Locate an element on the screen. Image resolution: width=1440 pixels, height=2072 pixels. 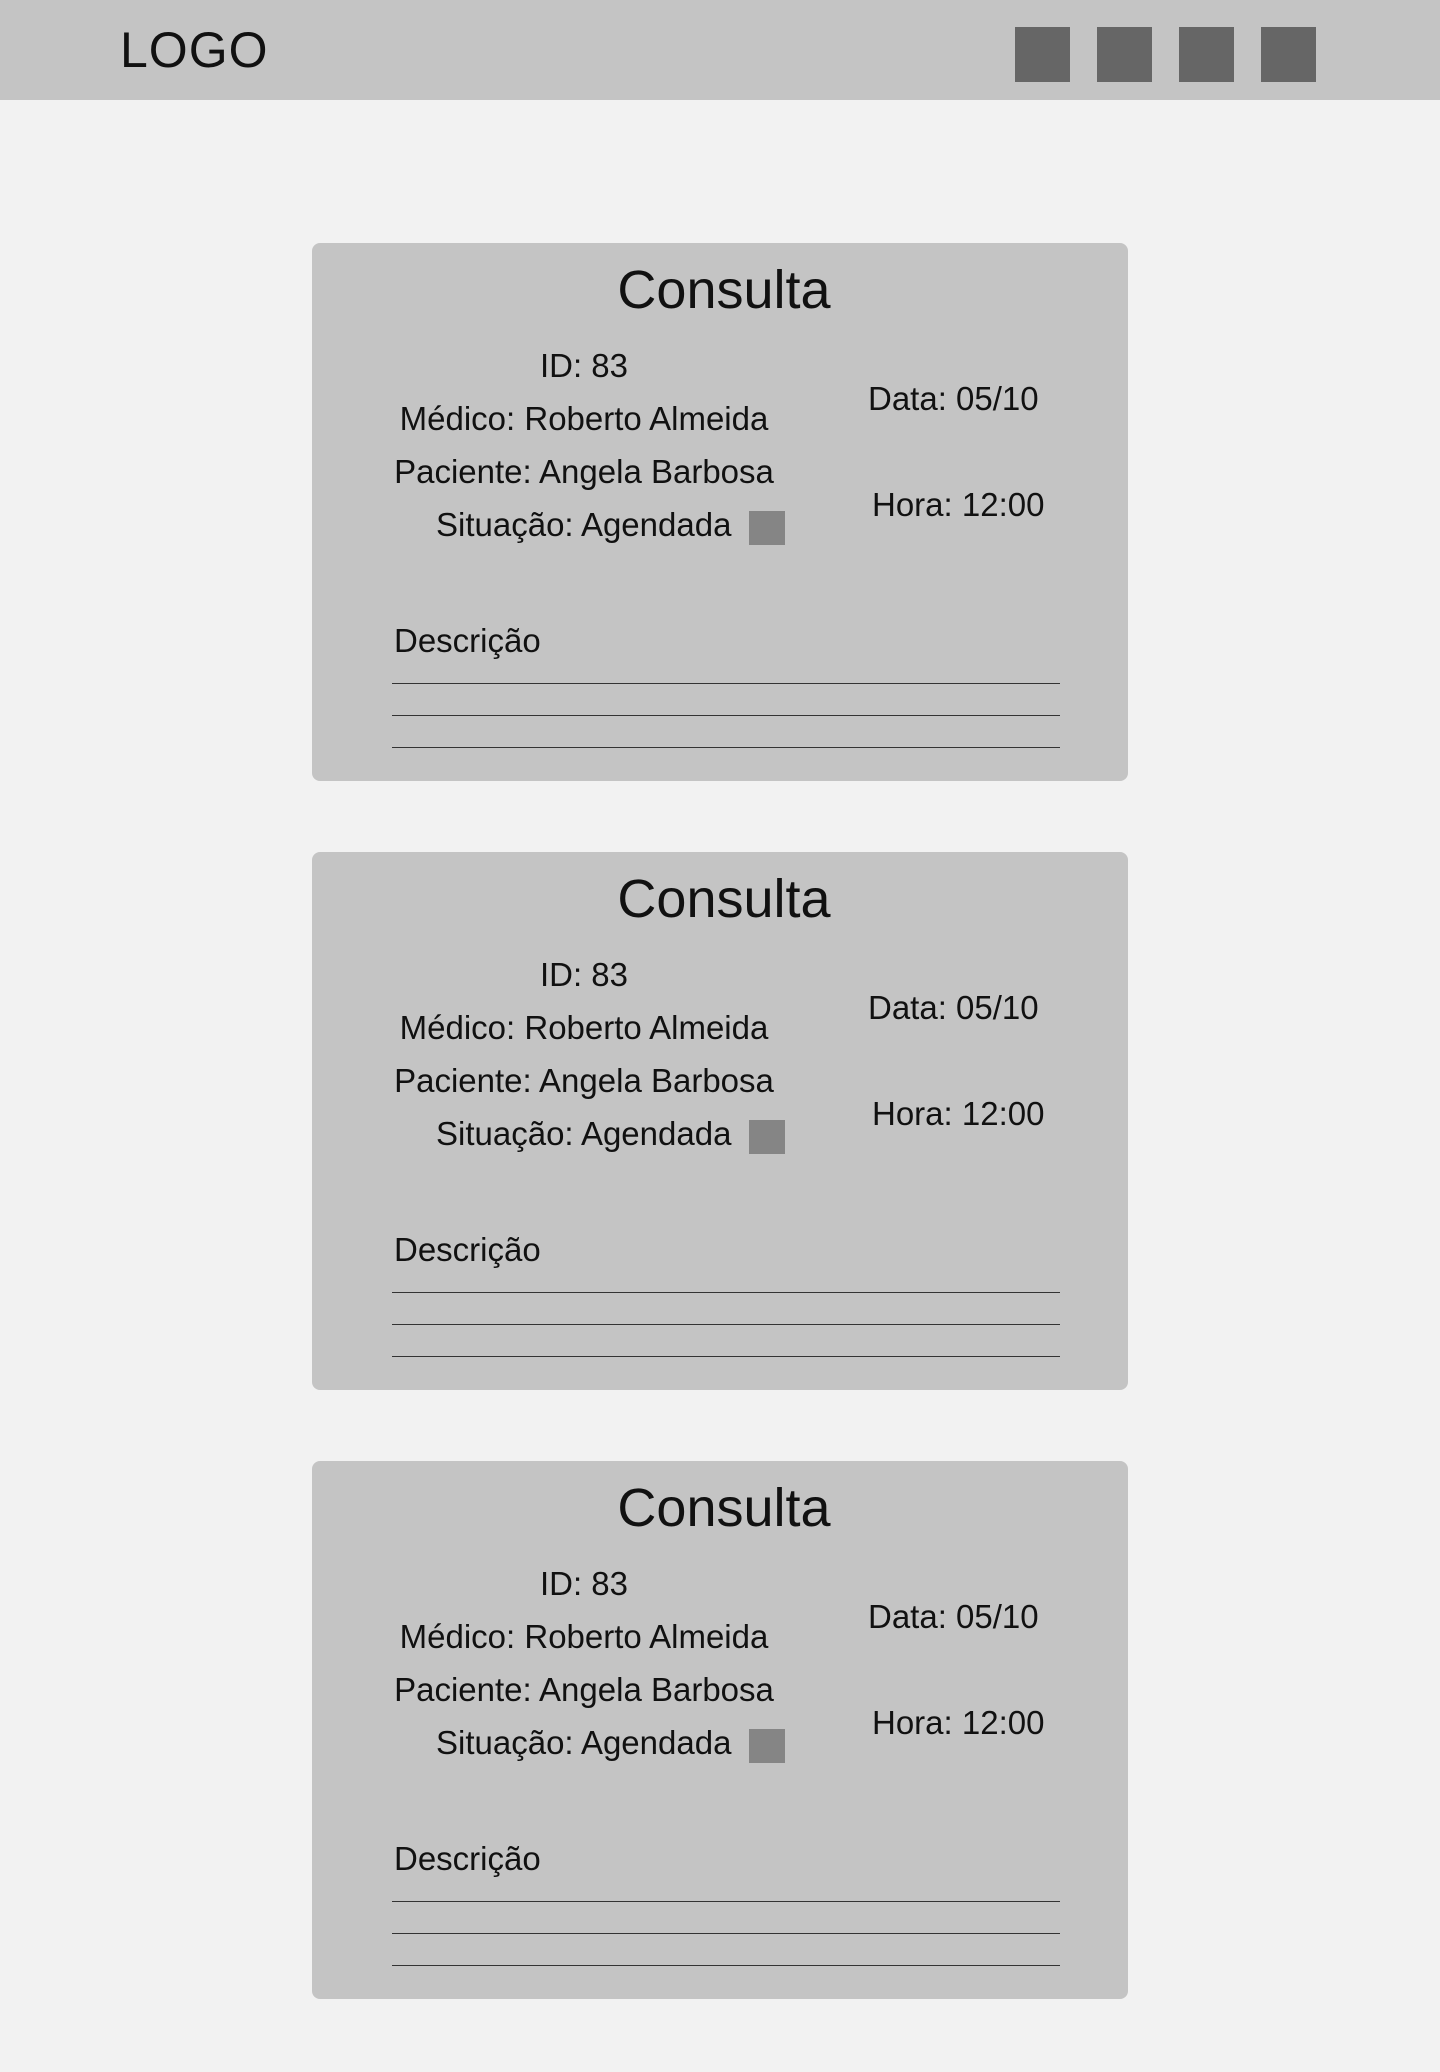
logo: LOGO is located at coordinates (194, 50).